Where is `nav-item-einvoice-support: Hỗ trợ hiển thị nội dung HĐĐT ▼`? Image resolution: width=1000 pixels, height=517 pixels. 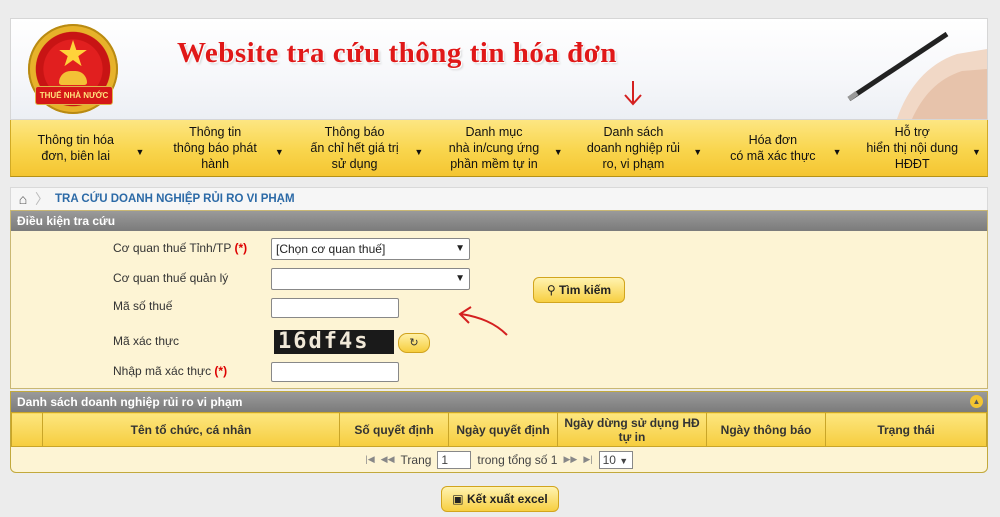
nav-item-einvoice-support: Hỗ trợ hiển thị nội dung HĐĐT ▼ is located at coordinates (917, 148).